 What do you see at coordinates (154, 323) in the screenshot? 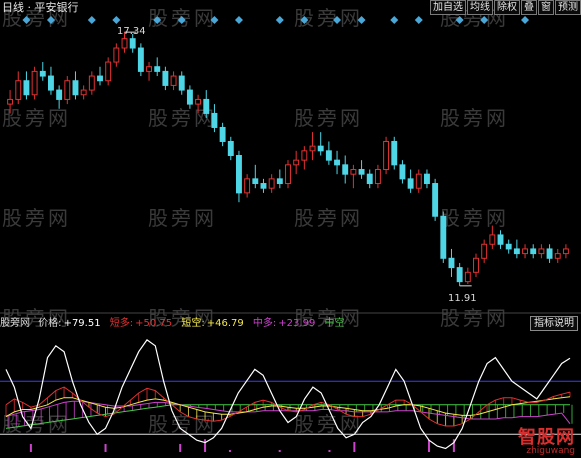
I see `legend-short-long-value: +50.75` at bounding box center [154, 323].